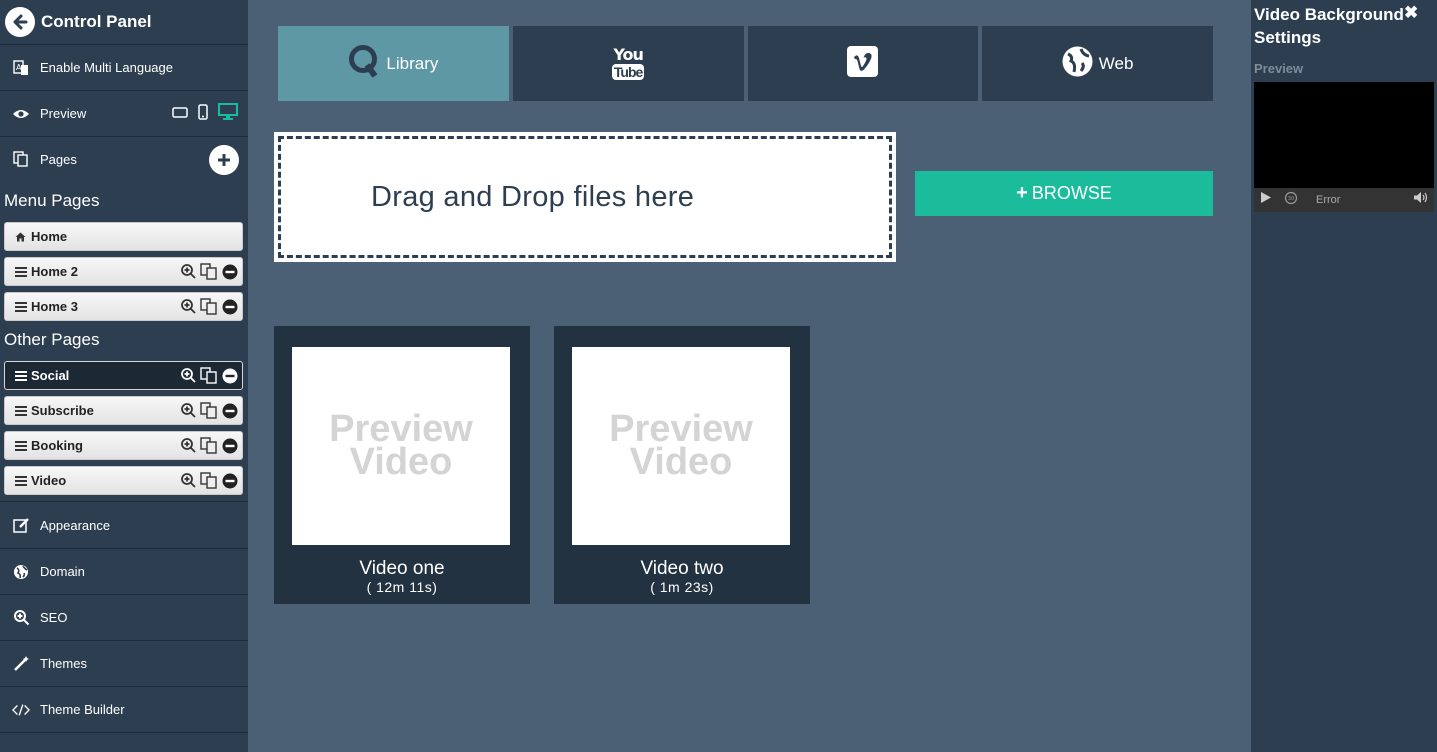 This screenshot has width=1437, height=752. Describe the element at coordinates (123, 445) in the screenshot. I see `page-item-booking: Booking` at that location.